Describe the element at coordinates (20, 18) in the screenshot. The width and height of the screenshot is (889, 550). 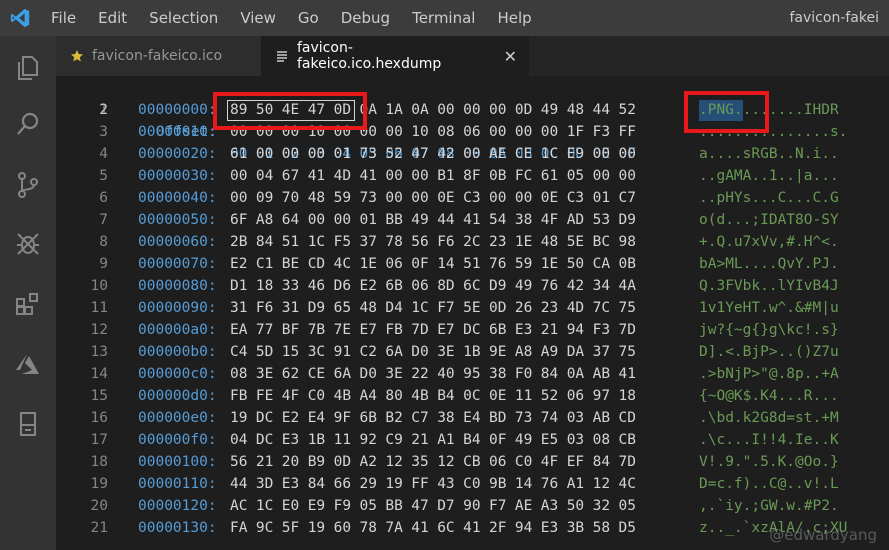
I see `vscode-logo-icon` at that location.